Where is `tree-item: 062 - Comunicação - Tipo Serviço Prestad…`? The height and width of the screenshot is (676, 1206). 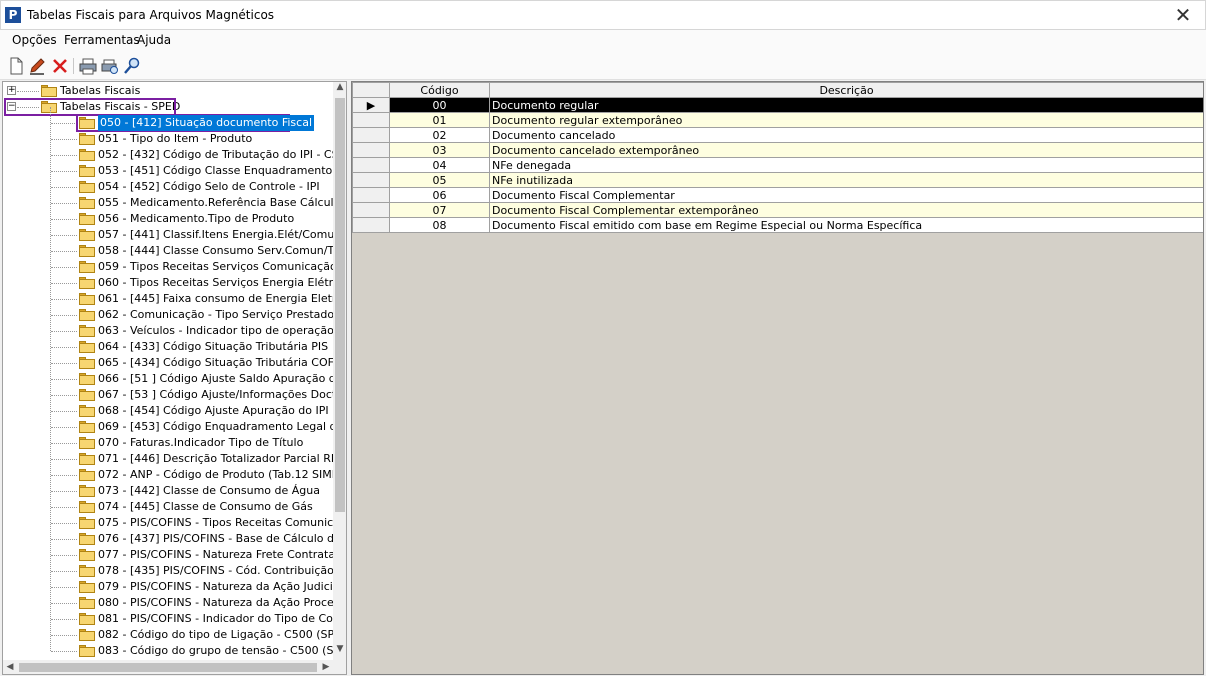 tree-item: 062 - Comunicação - Tipo Serviço Prestad… is located at coordinates (215, 315).